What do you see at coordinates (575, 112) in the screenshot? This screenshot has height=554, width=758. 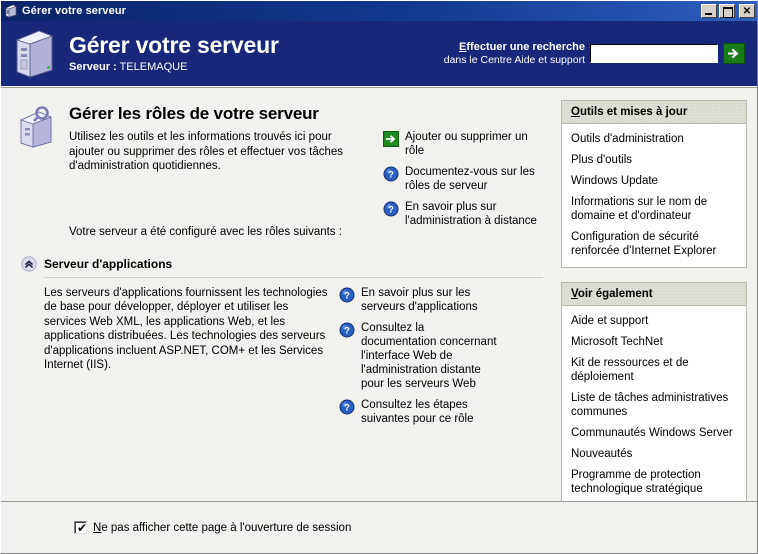 I see `panel-accel-key: O` at bounding box center [575, 112].